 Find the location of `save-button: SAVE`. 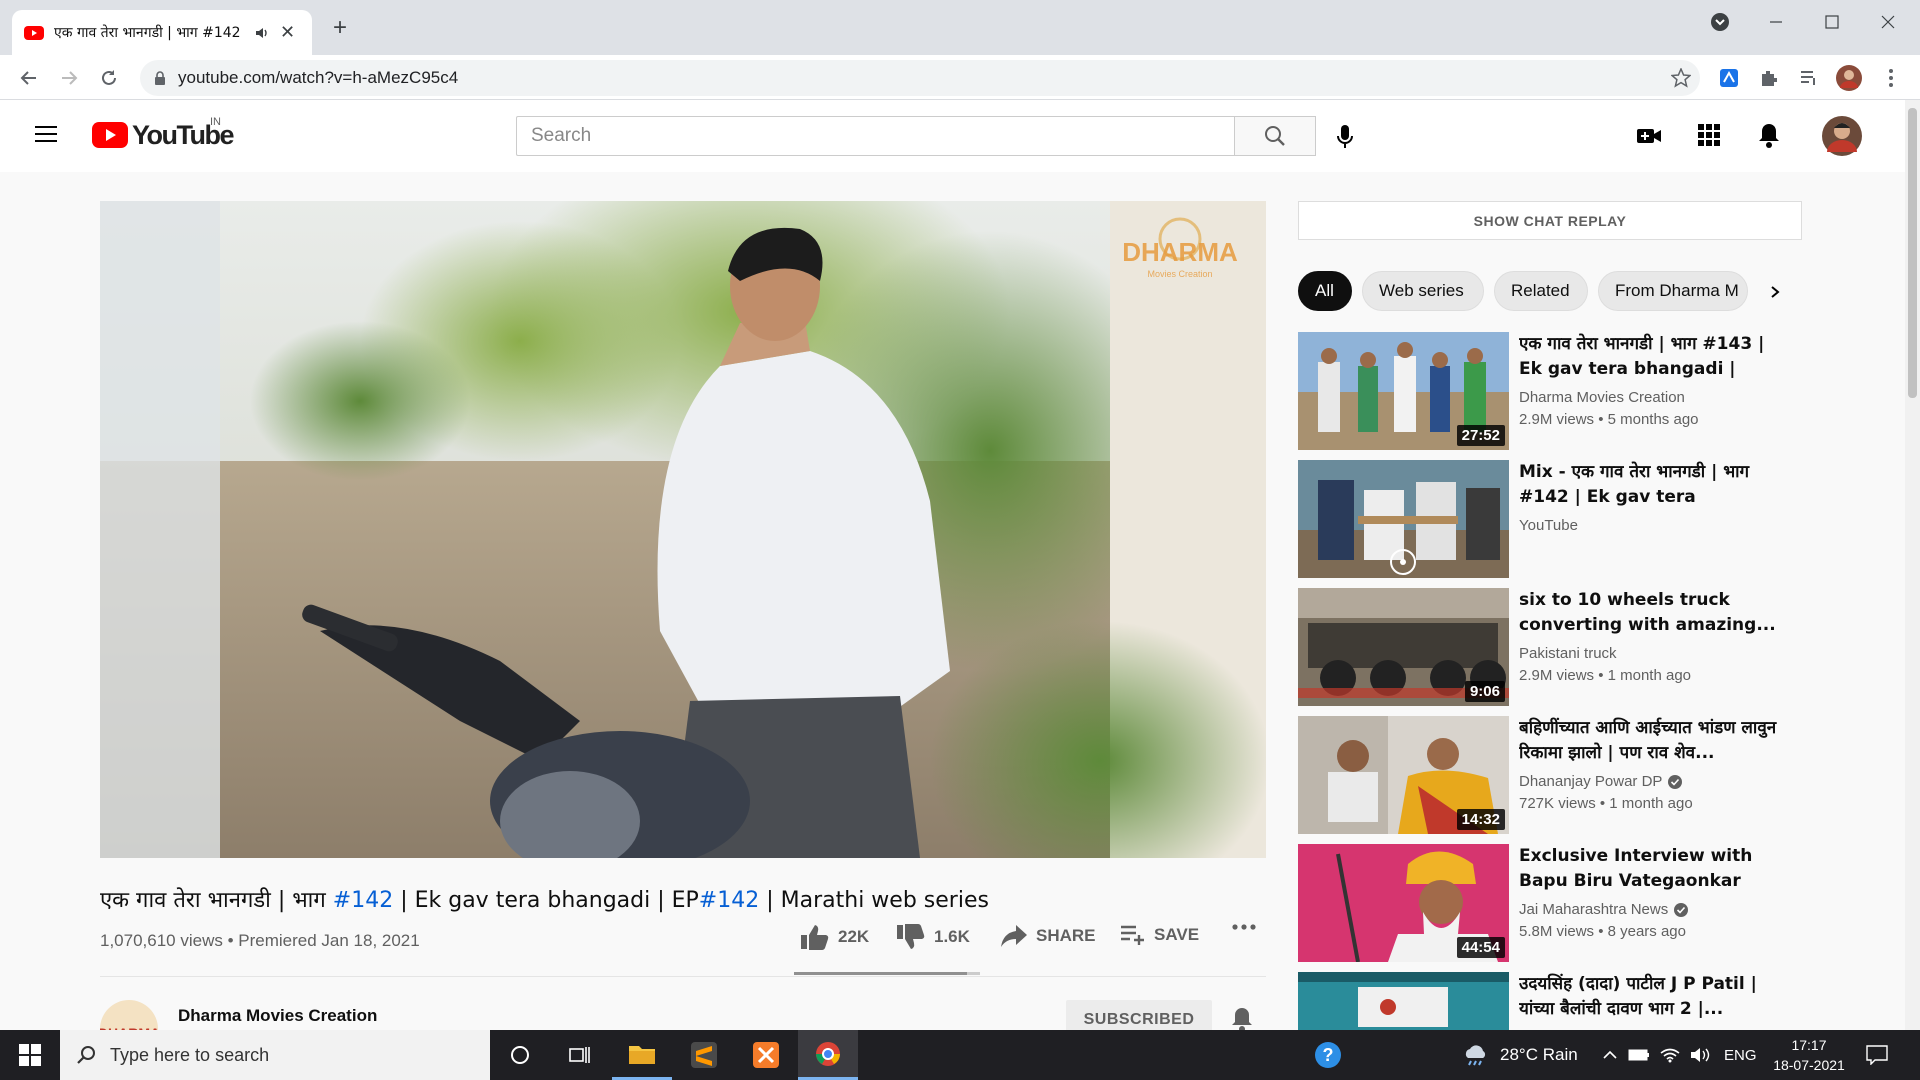

save-button: SAVE is located at coordinates (1159, 935).